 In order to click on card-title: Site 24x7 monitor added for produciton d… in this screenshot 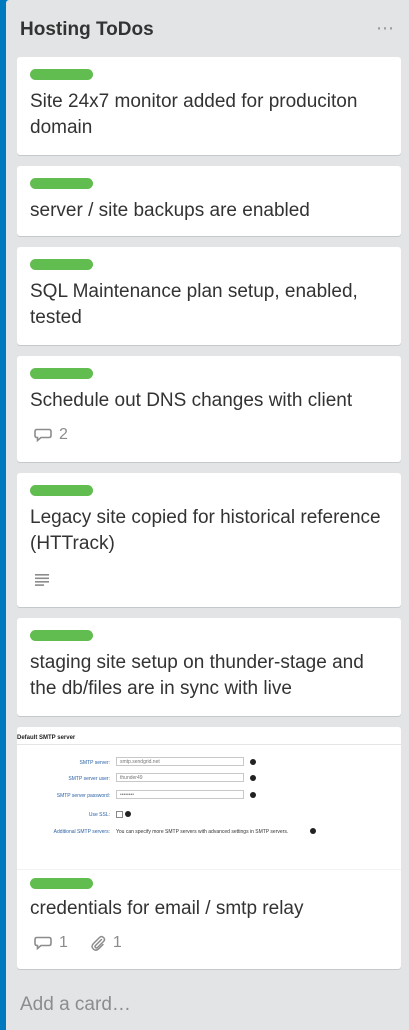, I will do `click(194, 114)`.